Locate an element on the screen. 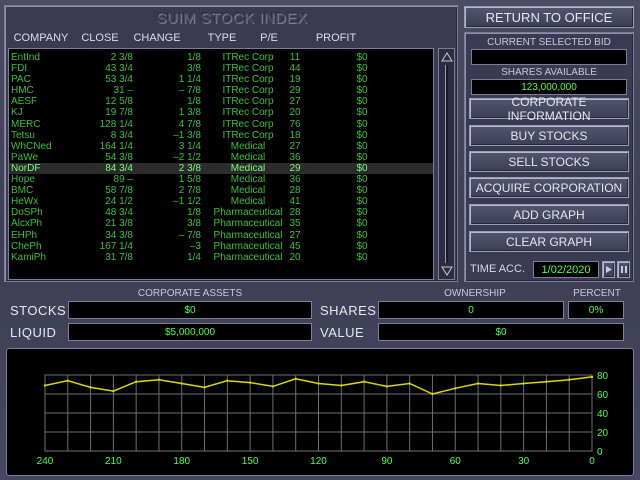 The image size is (640, 480). cell-change: –1 1/2 is located at coordinates (187, 202).